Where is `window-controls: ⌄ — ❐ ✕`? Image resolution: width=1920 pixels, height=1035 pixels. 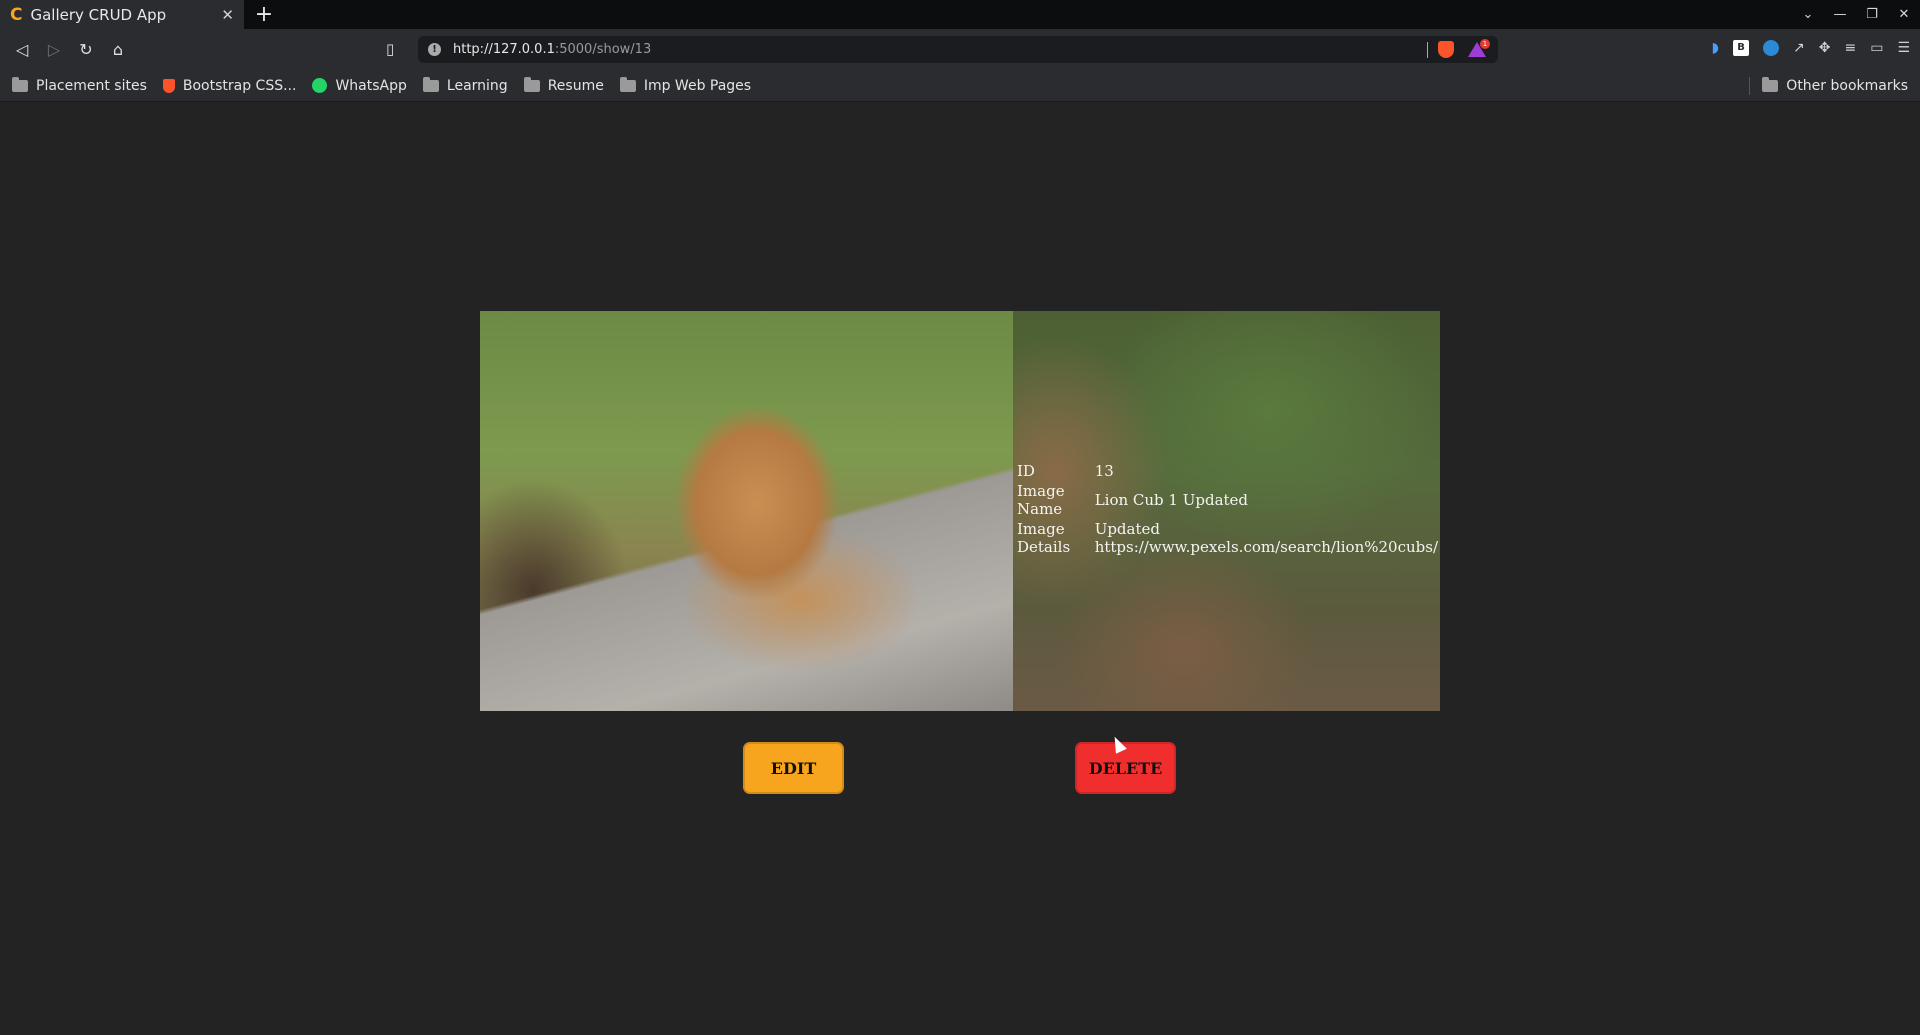
window-controls: ⌄ — ❐ ✕ is located at coordinates (1856, 14).